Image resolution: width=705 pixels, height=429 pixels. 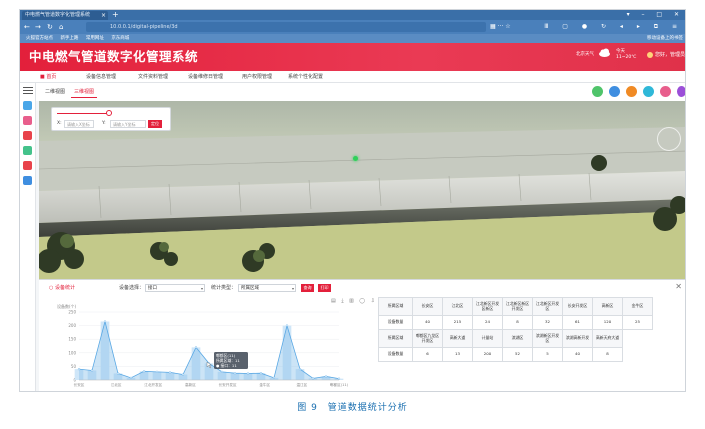 I want to click on page-actions: ▦ ··· ☆, so click(x=500, y=27).